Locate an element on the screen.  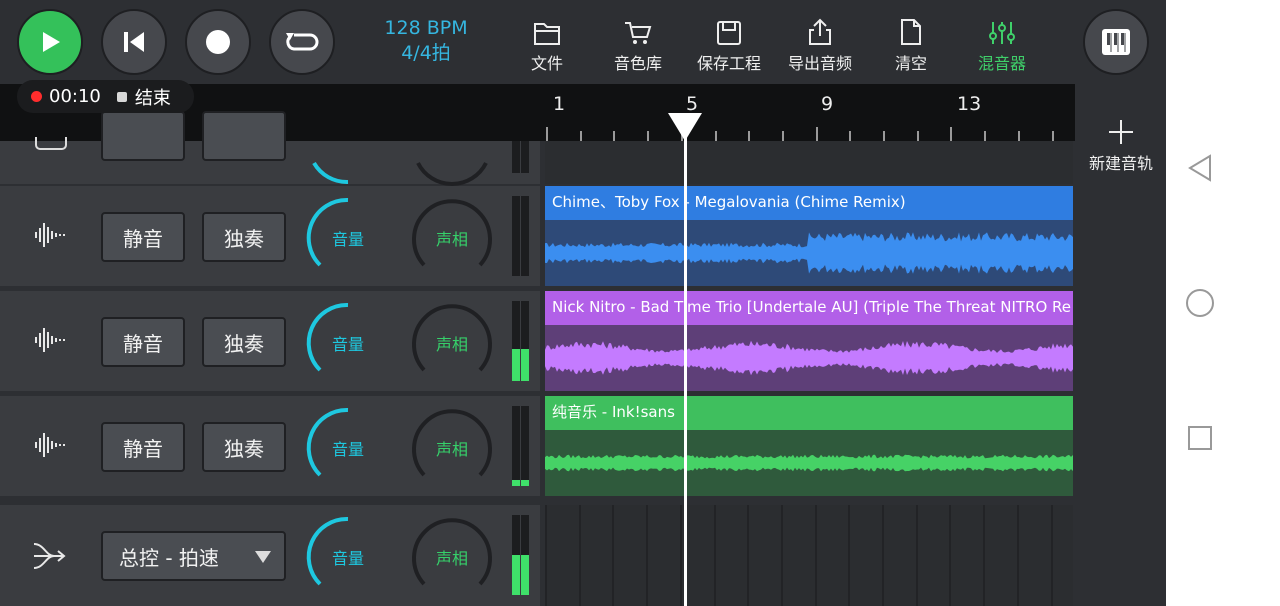
recents-square-icon is located at coordinates (1200, 438).